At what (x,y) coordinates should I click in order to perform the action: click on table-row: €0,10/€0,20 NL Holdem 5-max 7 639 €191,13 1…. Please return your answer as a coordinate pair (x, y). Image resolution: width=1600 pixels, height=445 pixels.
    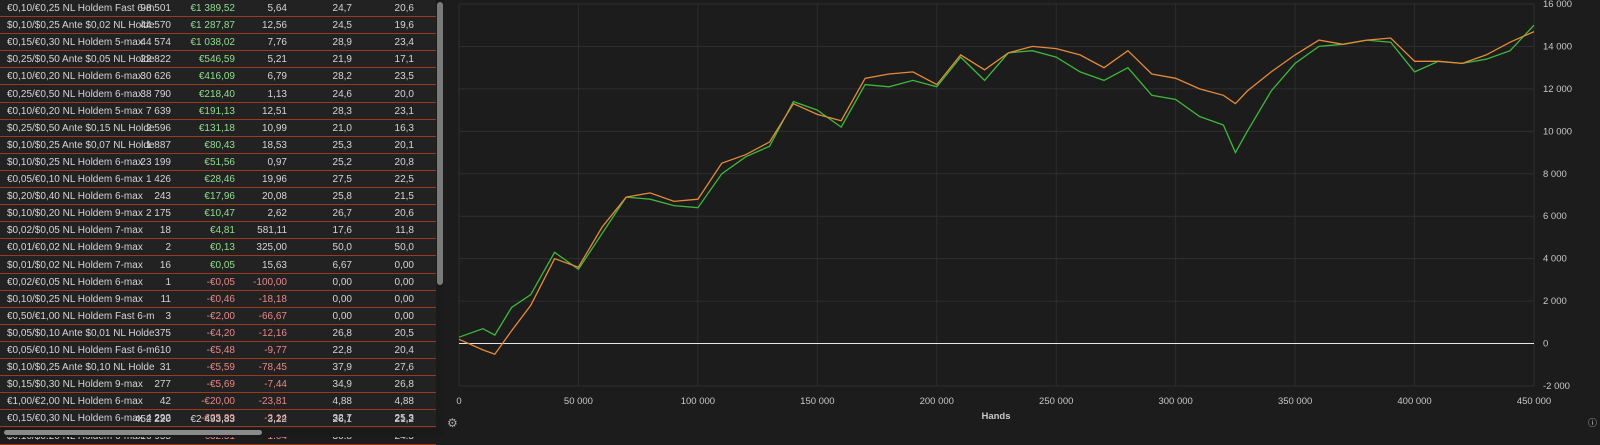
    Looking at the image, I should click on (218, 111).